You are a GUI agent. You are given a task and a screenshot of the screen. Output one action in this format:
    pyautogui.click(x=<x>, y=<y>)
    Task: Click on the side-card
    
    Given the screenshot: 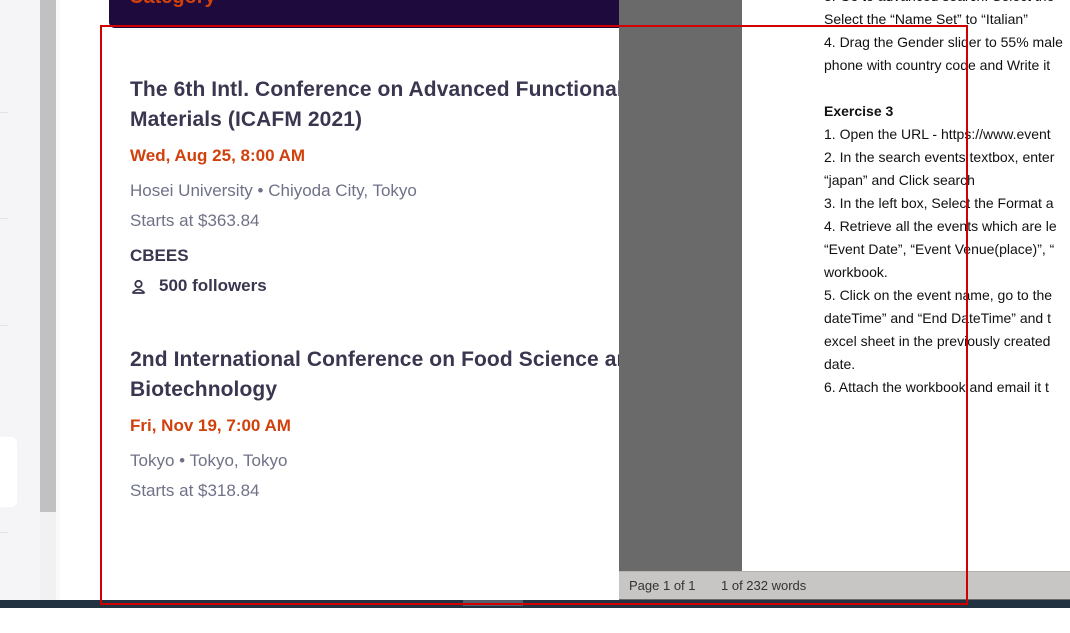 What is the action you would take?
    pyautogui.click(x=8, y=472)
    